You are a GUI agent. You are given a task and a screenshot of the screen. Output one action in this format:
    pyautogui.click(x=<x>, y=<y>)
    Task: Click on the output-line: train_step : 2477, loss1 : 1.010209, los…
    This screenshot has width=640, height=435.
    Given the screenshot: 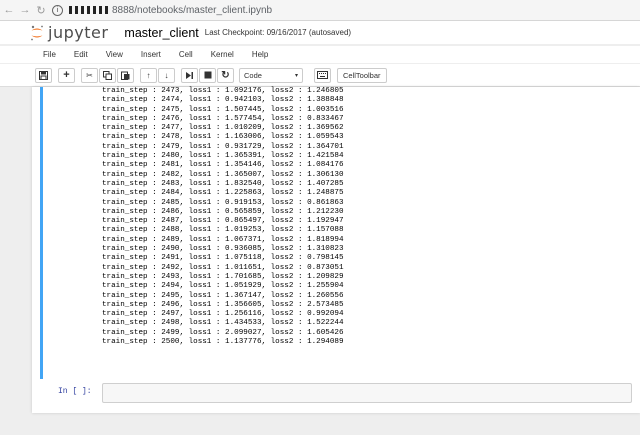 What is the action you would take?
    pyautogui.click(x=223, y=128)
    